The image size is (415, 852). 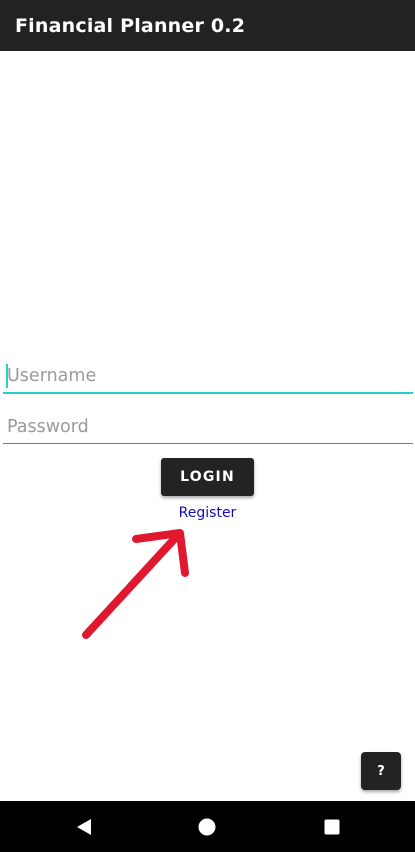 I want to click on username-placeholder: Username, so click(x=52, y=376).